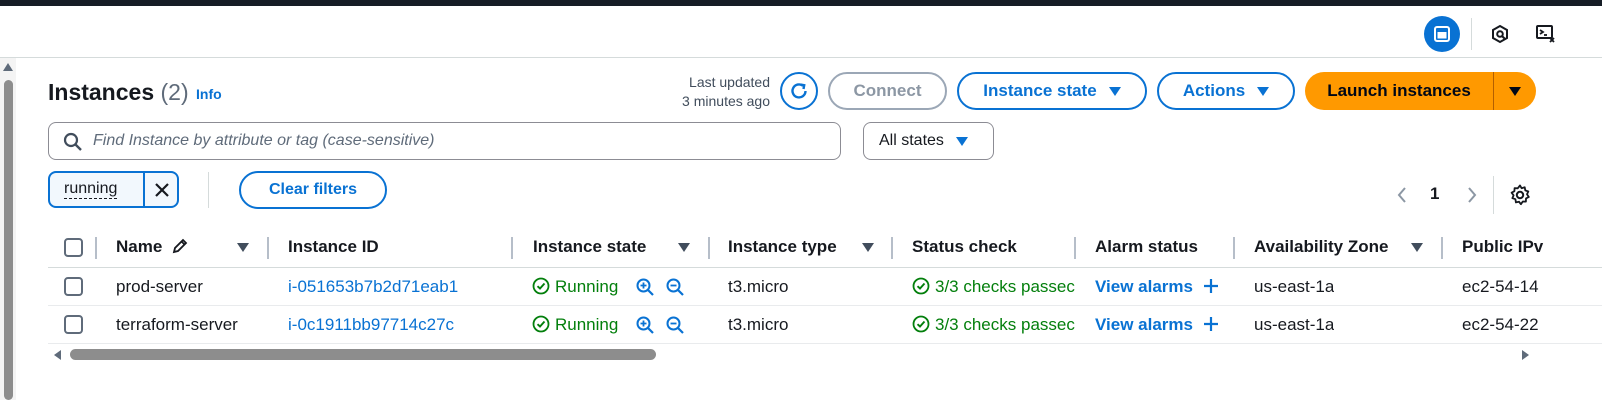 This screenshot has height=400, width=1602. What do you see at coordinates (1472, 195) in the screenshot?
I see `chevron-right-icon` at bounding box center [1472, 195].